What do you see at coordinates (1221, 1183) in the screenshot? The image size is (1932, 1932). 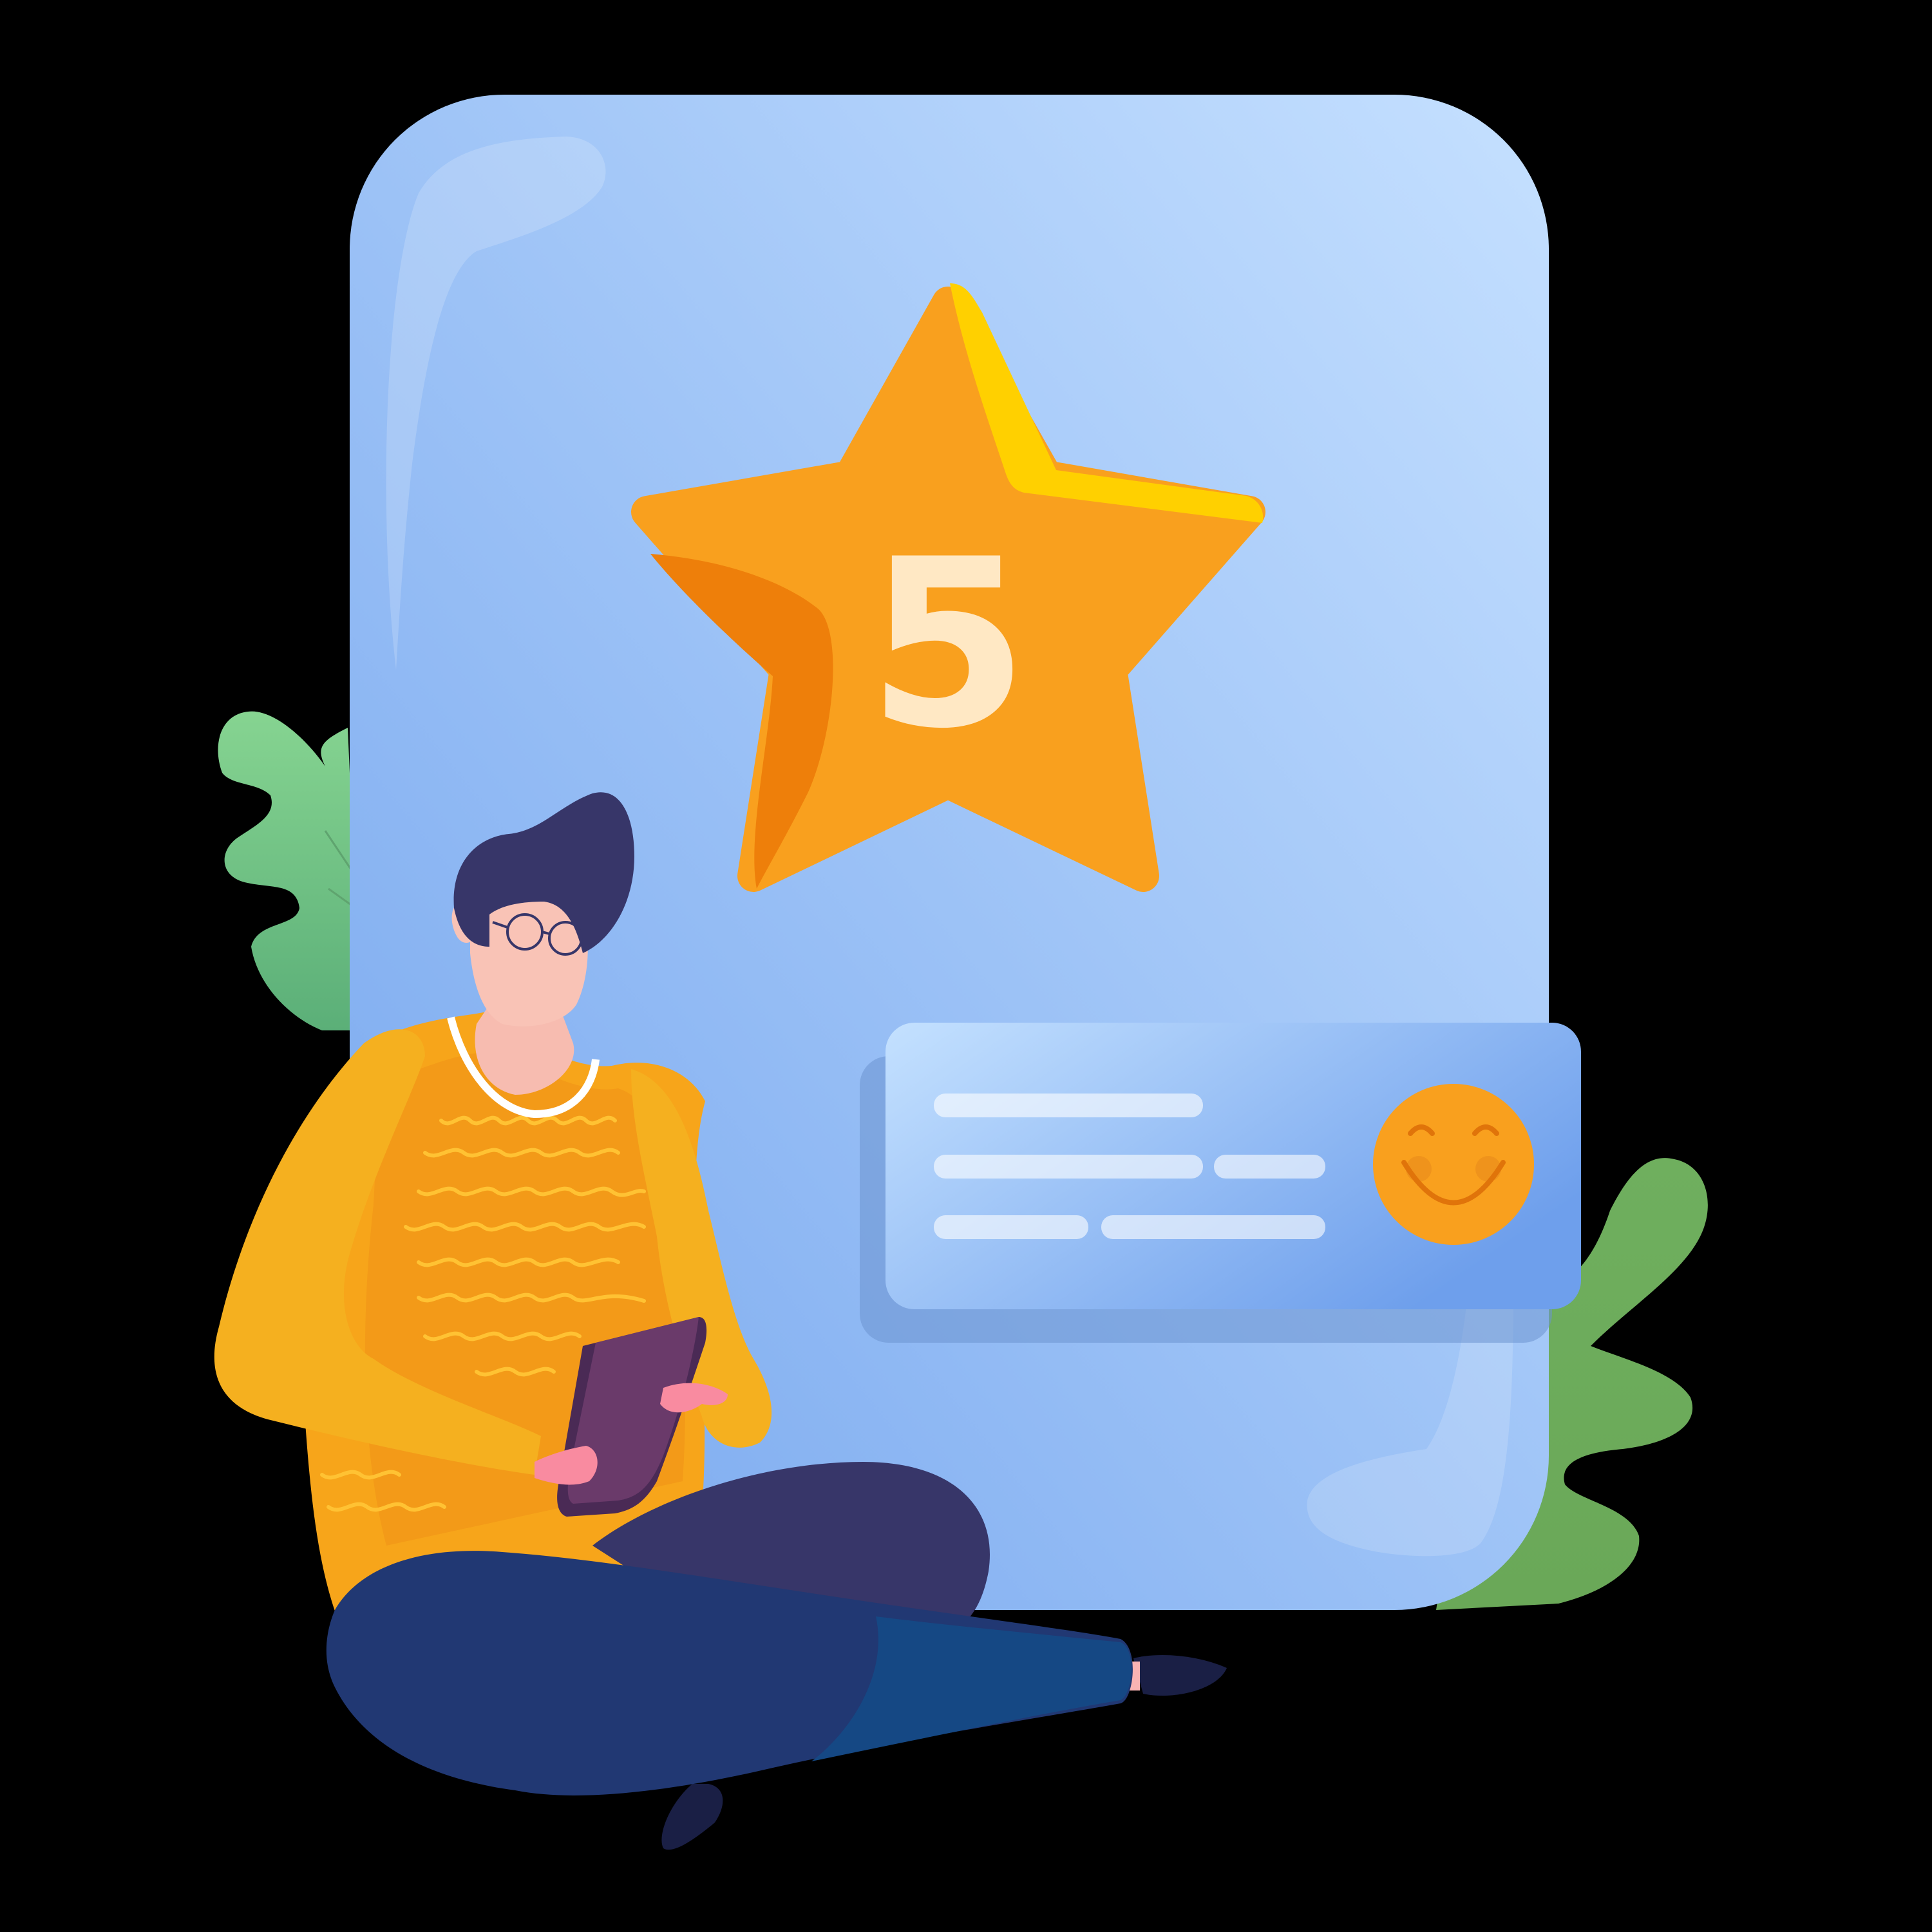 I see `review-card` at bounding box center [1221, 1183].